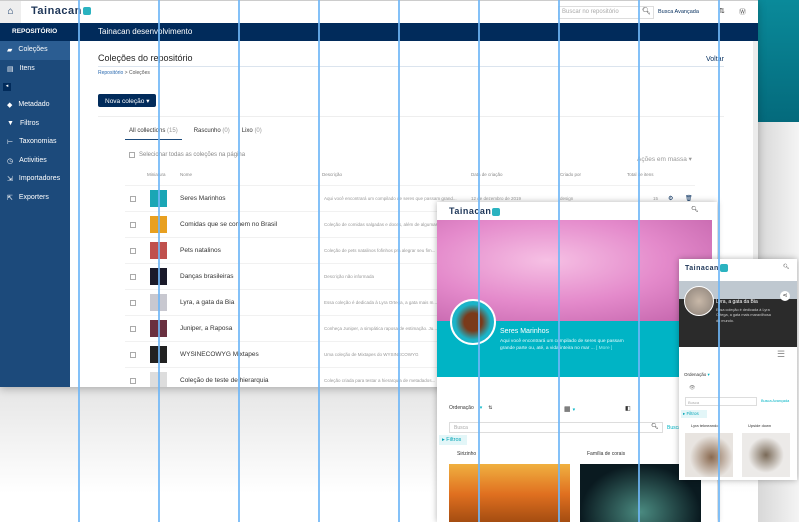 This screenshot has width=799, height=522. What do you see at coordinates (127, 100) in the screenshot?
I see `new-collection-button: Nova coleção ▾` at bounding box center [127, 100].